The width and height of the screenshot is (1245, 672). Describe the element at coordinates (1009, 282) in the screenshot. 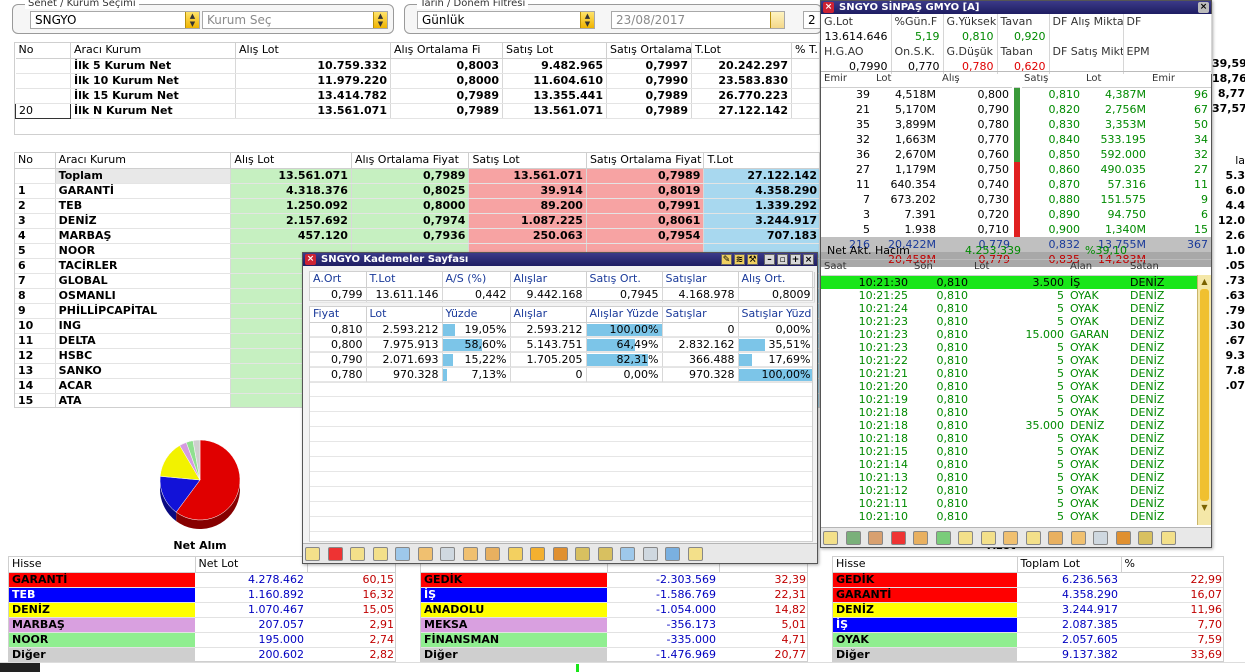

I see `trade-row: 10:21:30 0,810 3.500 İŞ DENİZ` at that location.